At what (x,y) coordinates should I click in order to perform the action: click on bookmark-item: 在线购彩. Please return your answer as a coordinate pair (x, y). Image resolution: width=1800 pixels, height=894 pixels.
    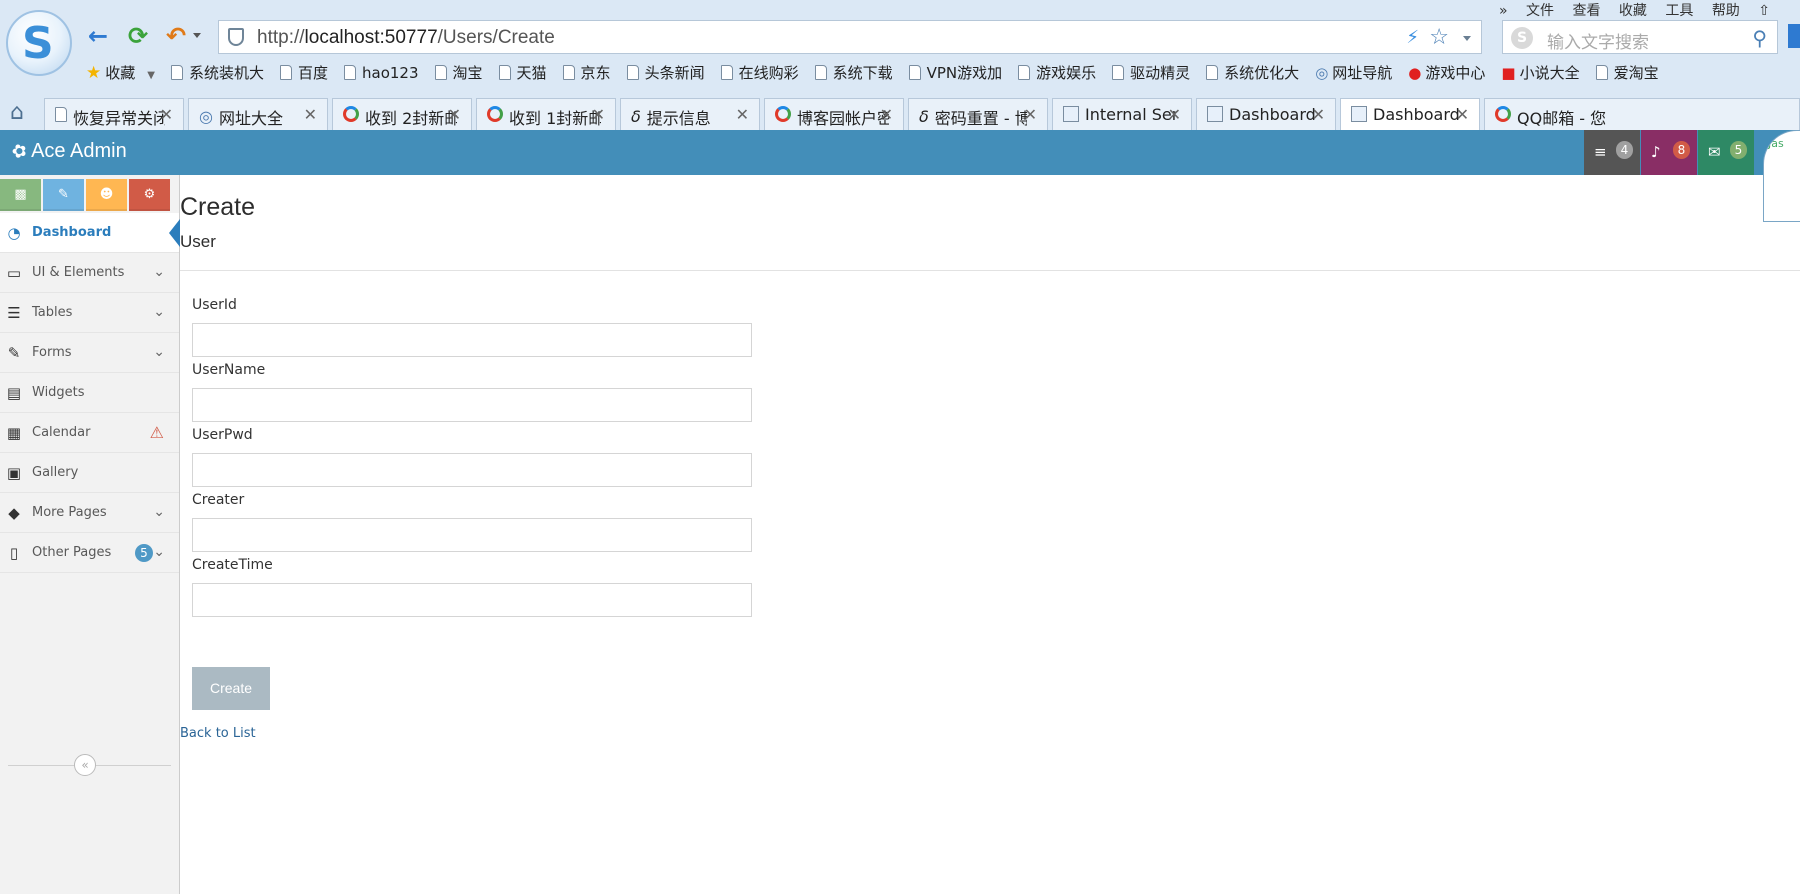
    Looking at the image, I should click on (759, 72).